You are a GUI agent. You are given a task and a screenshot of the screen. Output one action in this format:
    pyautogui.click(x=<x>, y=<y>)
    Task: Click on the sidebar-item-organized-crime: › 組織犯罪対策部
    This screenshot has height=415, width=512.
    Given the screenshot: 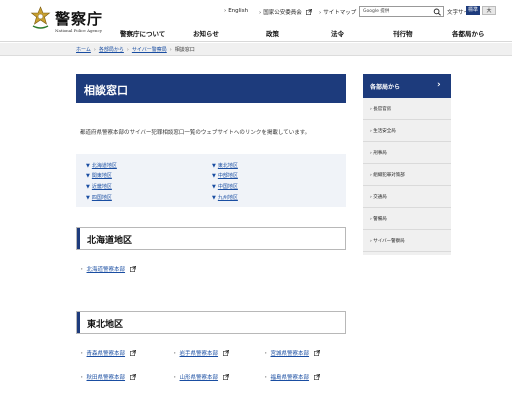 What is the action you would take?
    pyautogui.click(x=407, y=175)
    